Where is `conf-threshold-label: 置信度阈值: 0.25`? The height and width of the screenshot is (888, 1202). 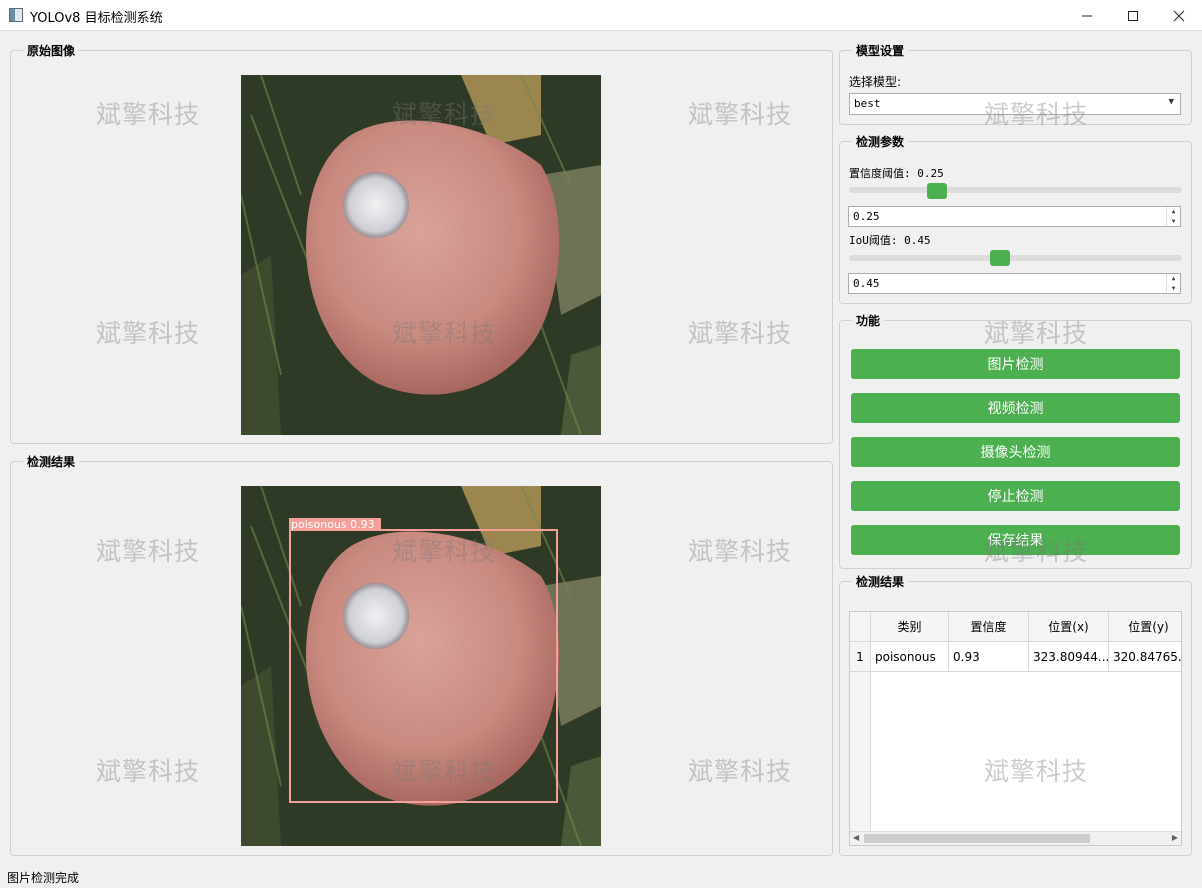
conf-threshold-label: 置信度阈值: 0.25 is located at coordinates (896, 173).